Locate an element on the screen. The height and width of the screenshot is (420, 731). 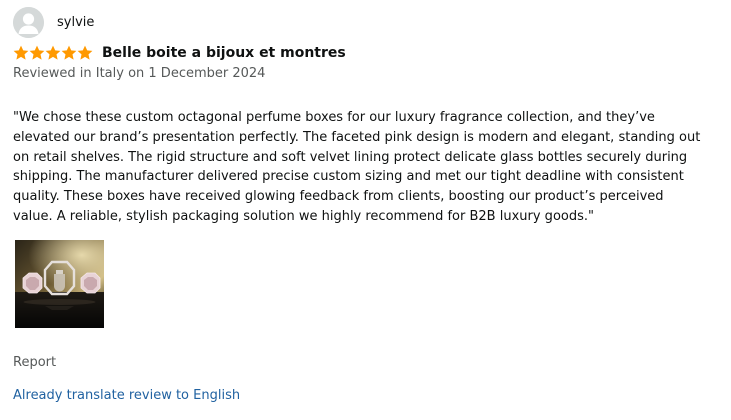
reviewer-profile: sylvie is located at coordinates (53, 22).